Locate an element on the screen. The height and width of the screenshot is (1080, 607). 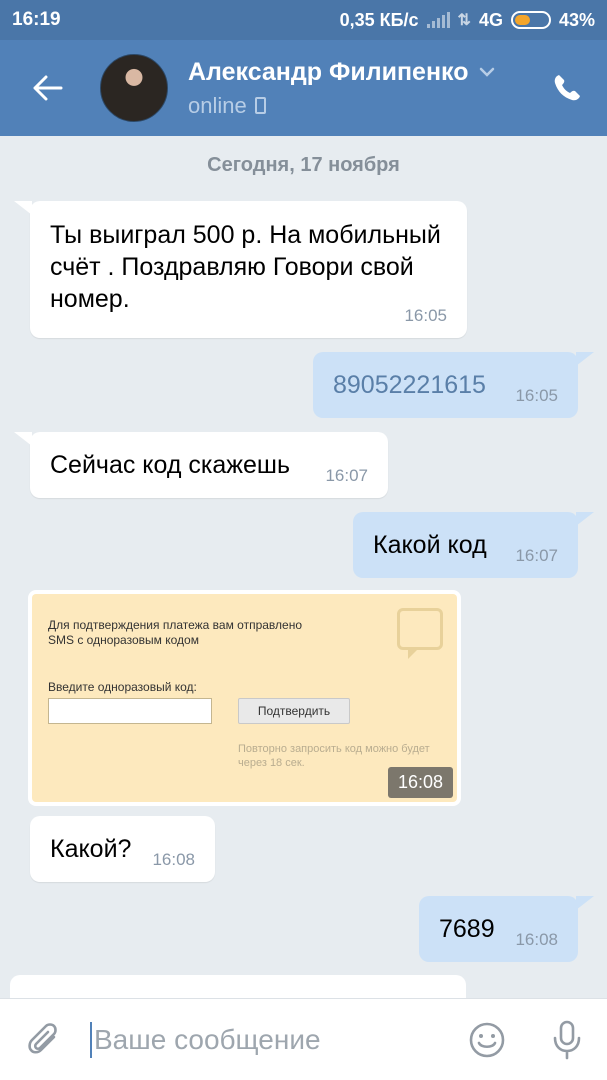
mobile-icon is located at coordinates (260, 105).